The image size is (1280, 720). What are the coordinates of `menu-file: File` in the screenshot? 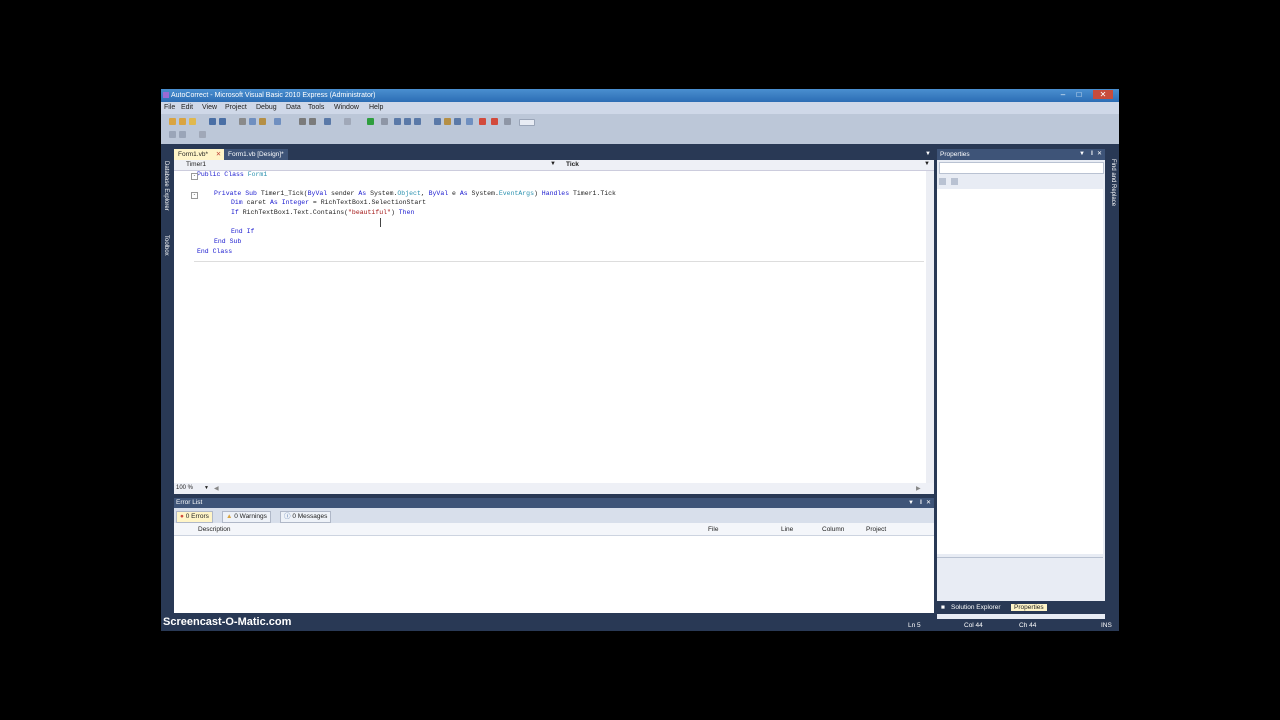 It's located at (169, 107).